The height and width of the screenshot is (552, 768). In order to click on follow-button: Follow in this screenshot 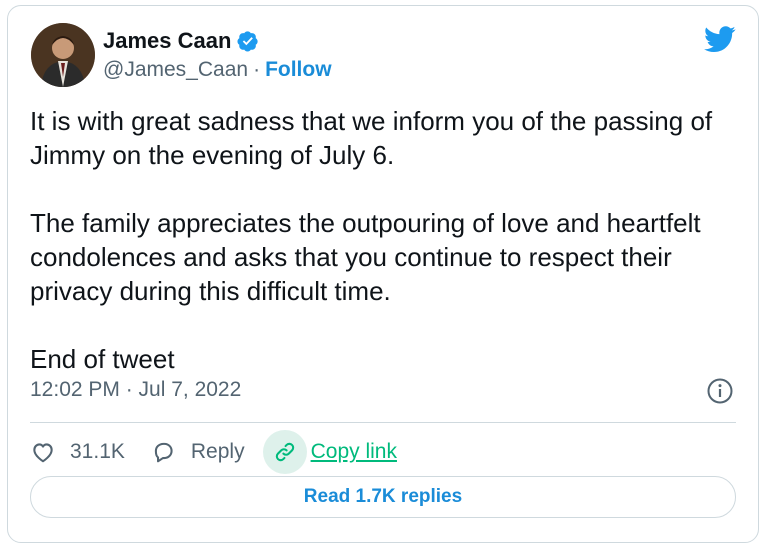, I will do `click(298, 70)`.